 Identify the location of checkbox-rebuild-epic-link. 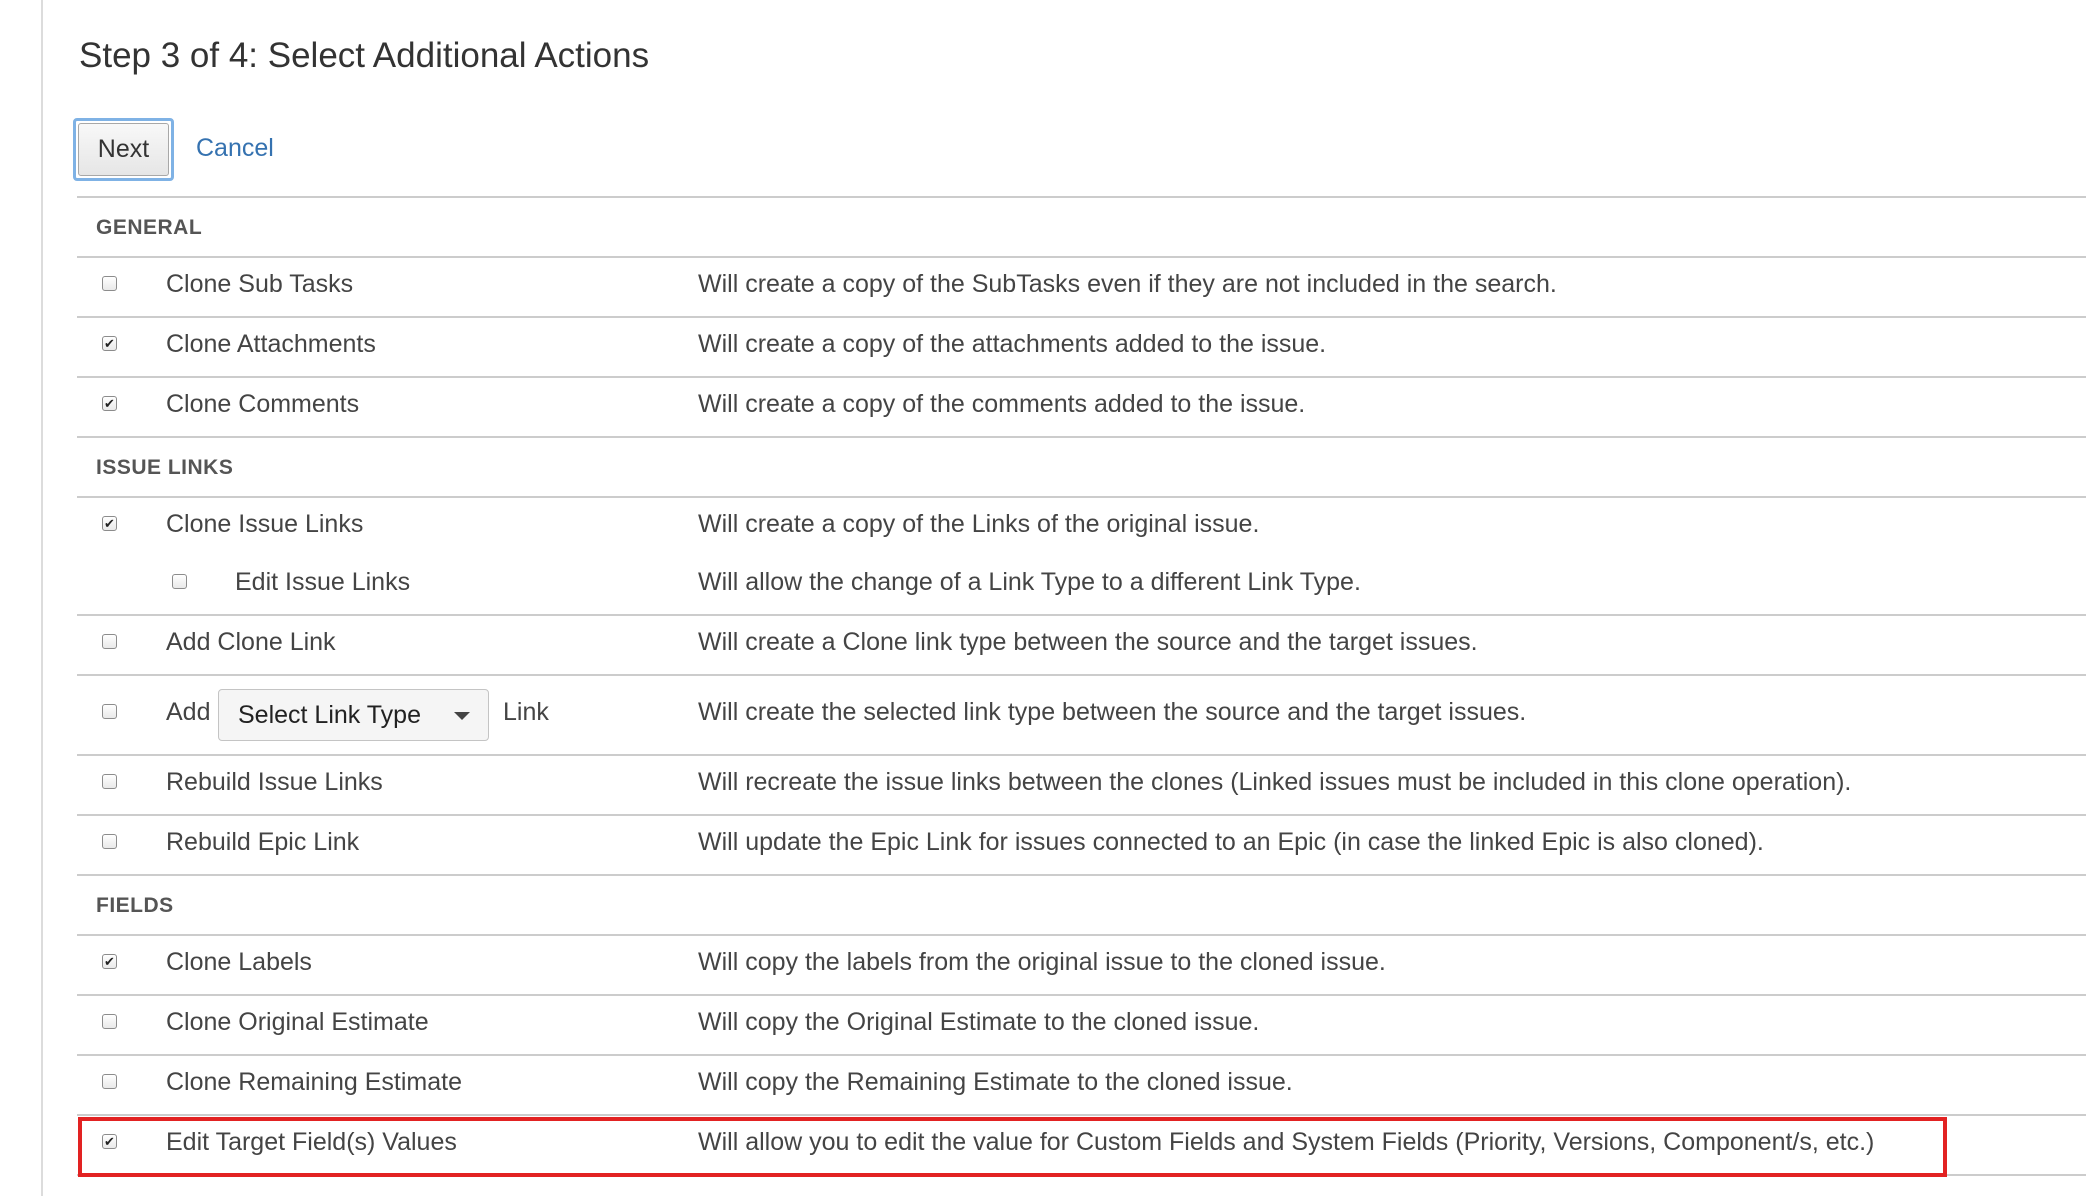
(109, 841).